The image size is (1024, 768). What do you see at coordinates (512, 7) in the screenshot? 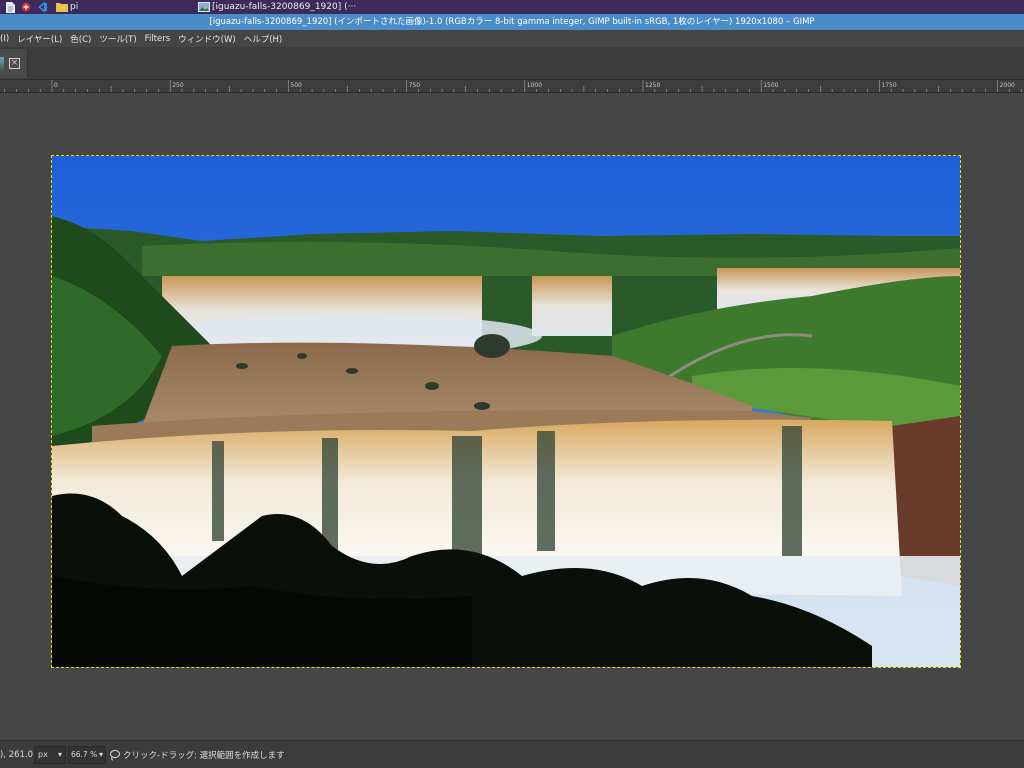
I see `taskbar: pi [iguazu-falls-3200869_1920] (···` at bounding box center [512, 7].